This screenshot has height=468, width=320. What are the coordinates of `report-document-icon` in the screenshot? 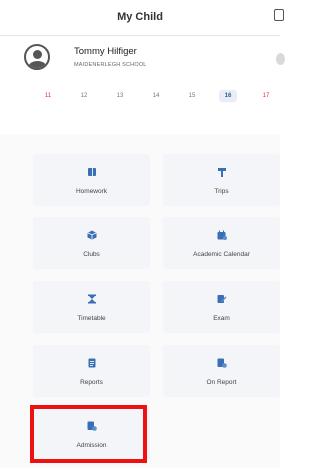 It's located at (92, 363).